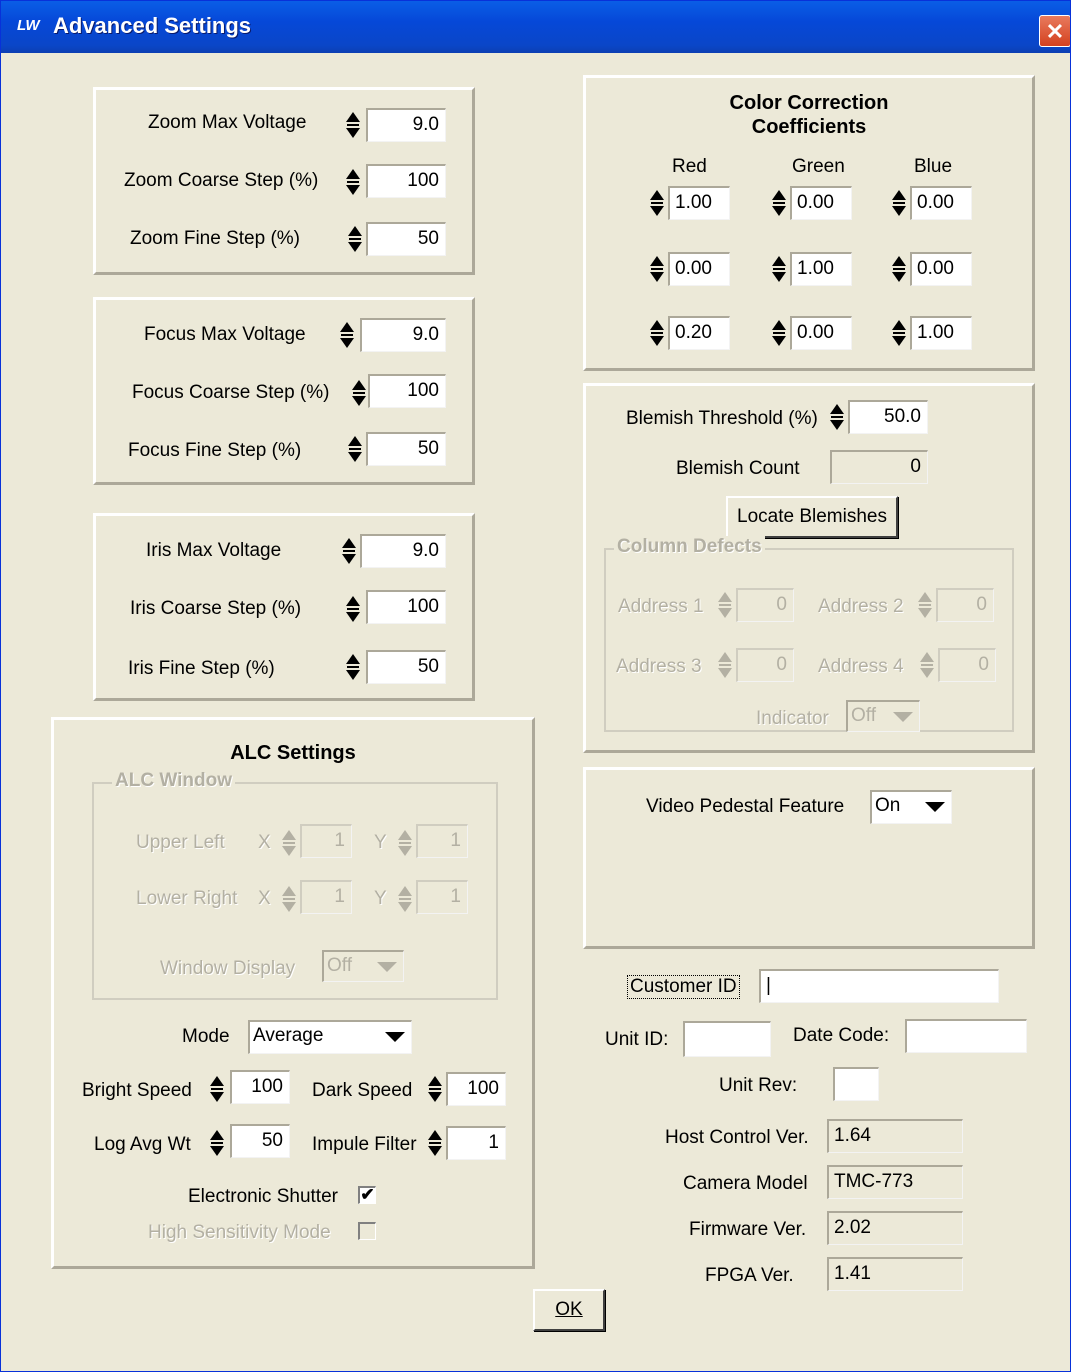 The image size is (1071, 1372). Describe the element at coordinates (967, 665) in the screenshot. I see `address4-field: 0` at that location.